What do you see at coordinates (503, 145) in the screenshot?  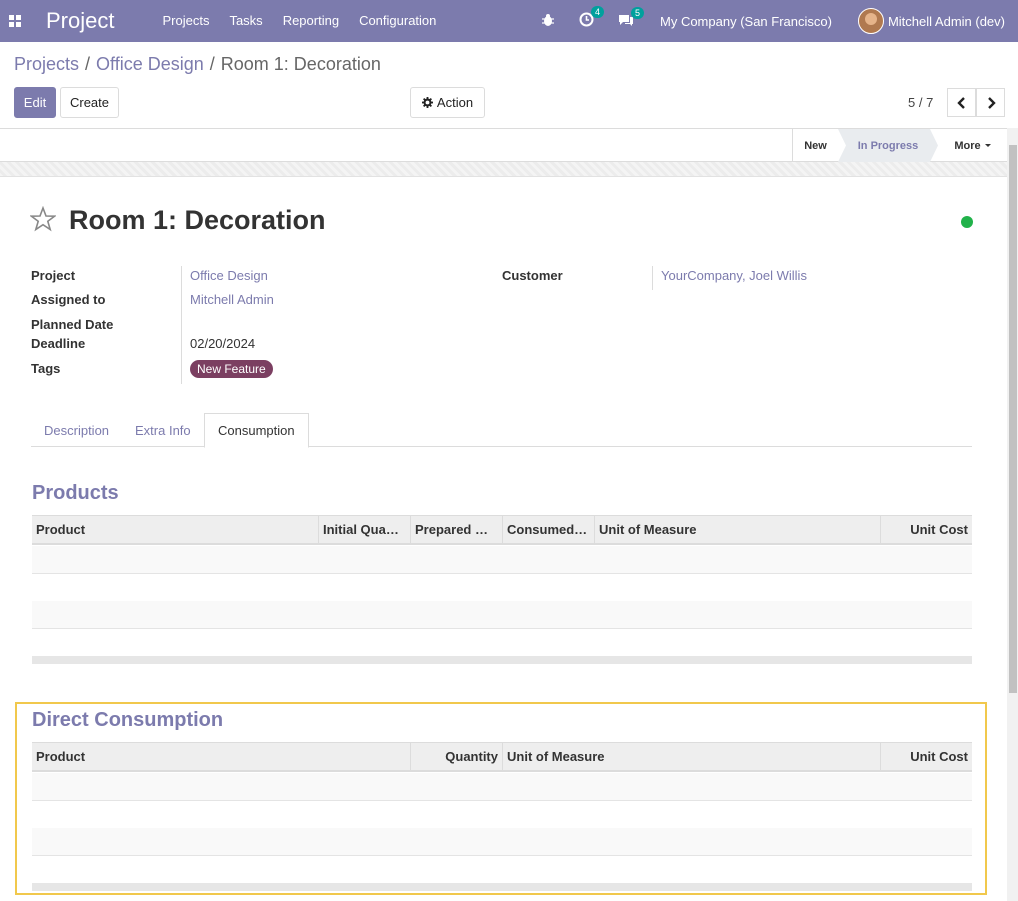 I see `status-bar: New In Progress More` at bounding box center [503, 145].